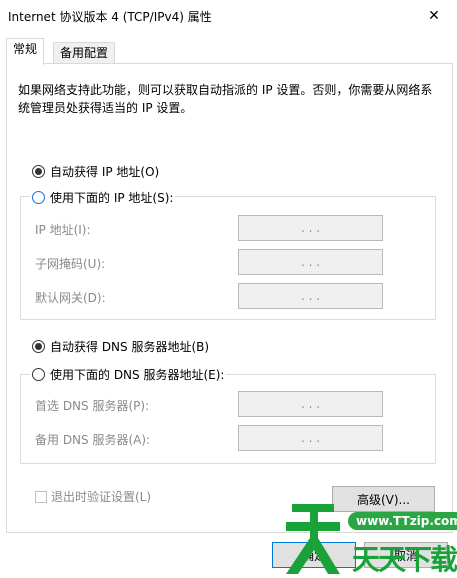 The width and height of the screenshot is (457, 578). Describe the element at coordinates (228, 51) in the screenshot. I see `tab-strip: 常规 备用配置` at that location.